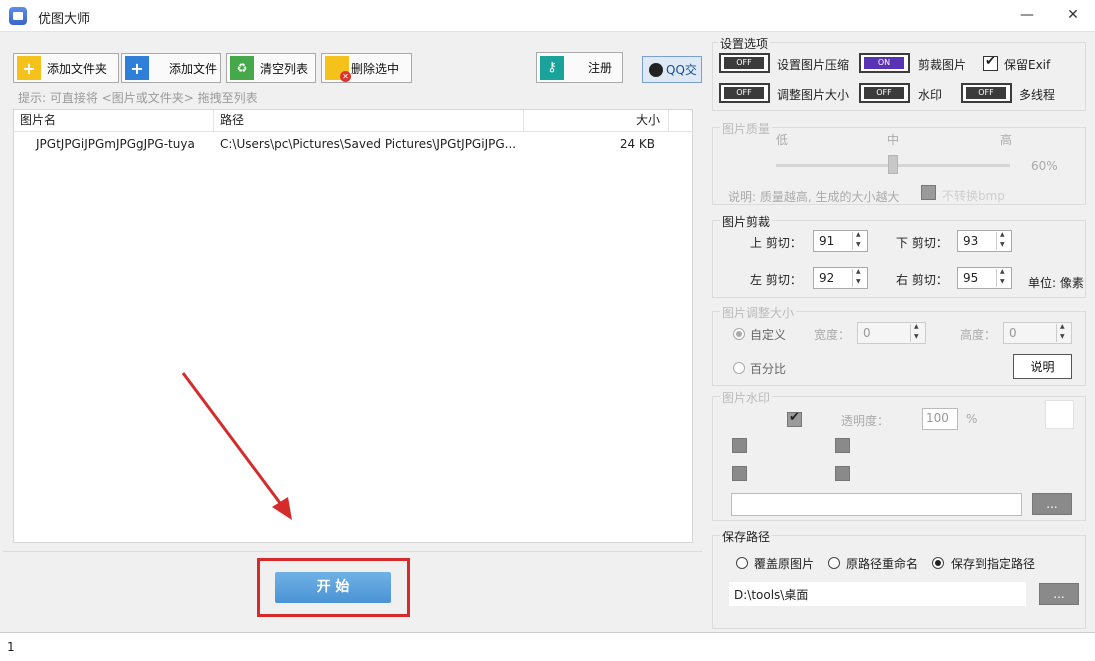 The width and height of the screenshot is (1095, 661). What do you see at coordinates (64, 19) in the screenshot?
I see `window-title: 优图大师` at bounding box center [64, 19].